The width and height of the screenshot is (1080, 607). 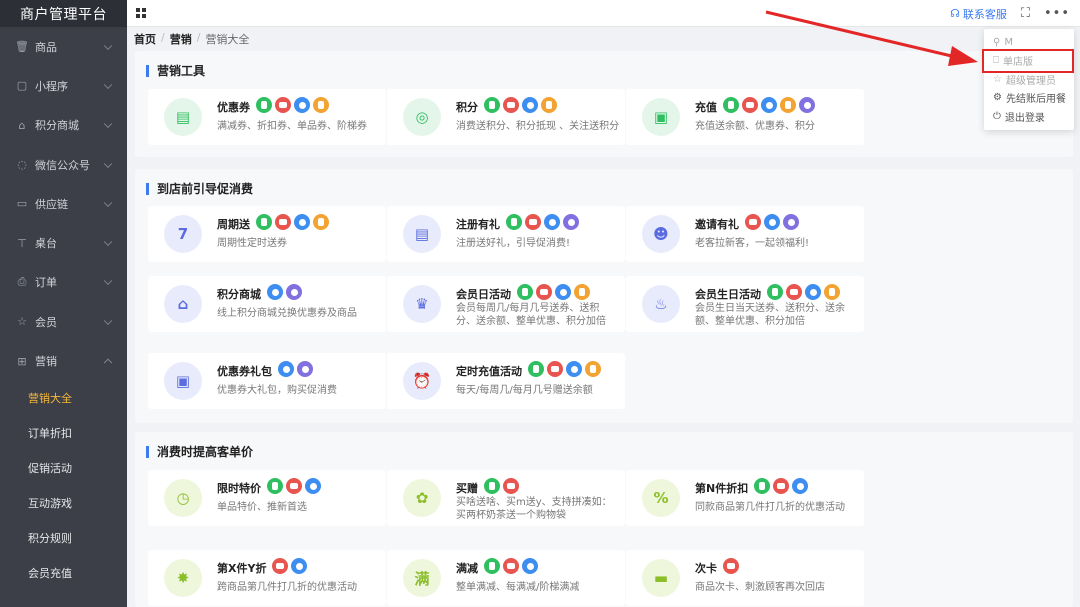 I want to click on discount-icon: ✸, so click(x=183, y=578).